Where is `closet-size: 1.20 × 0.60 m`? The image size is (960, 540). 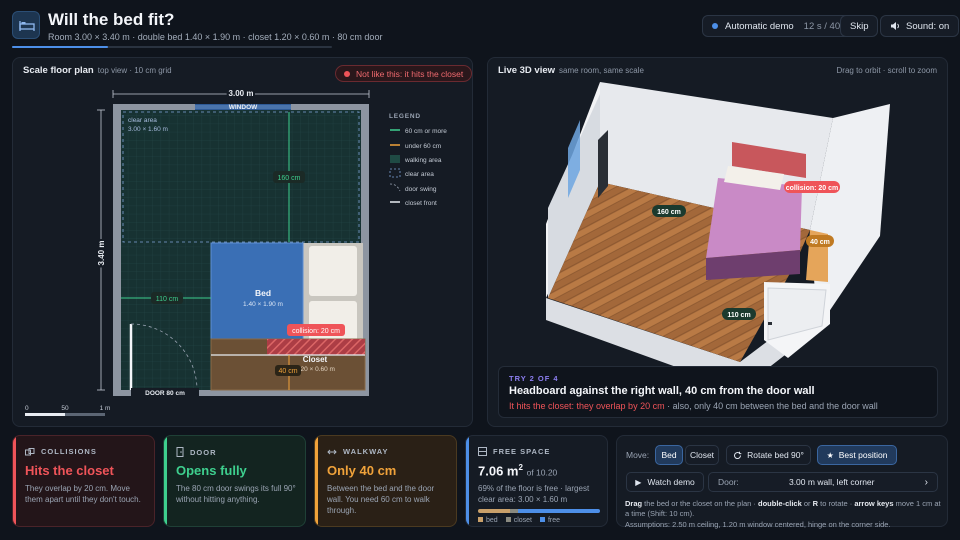
closet-size: 1.20 × 0.60 m is located at coordinates (315, 369).